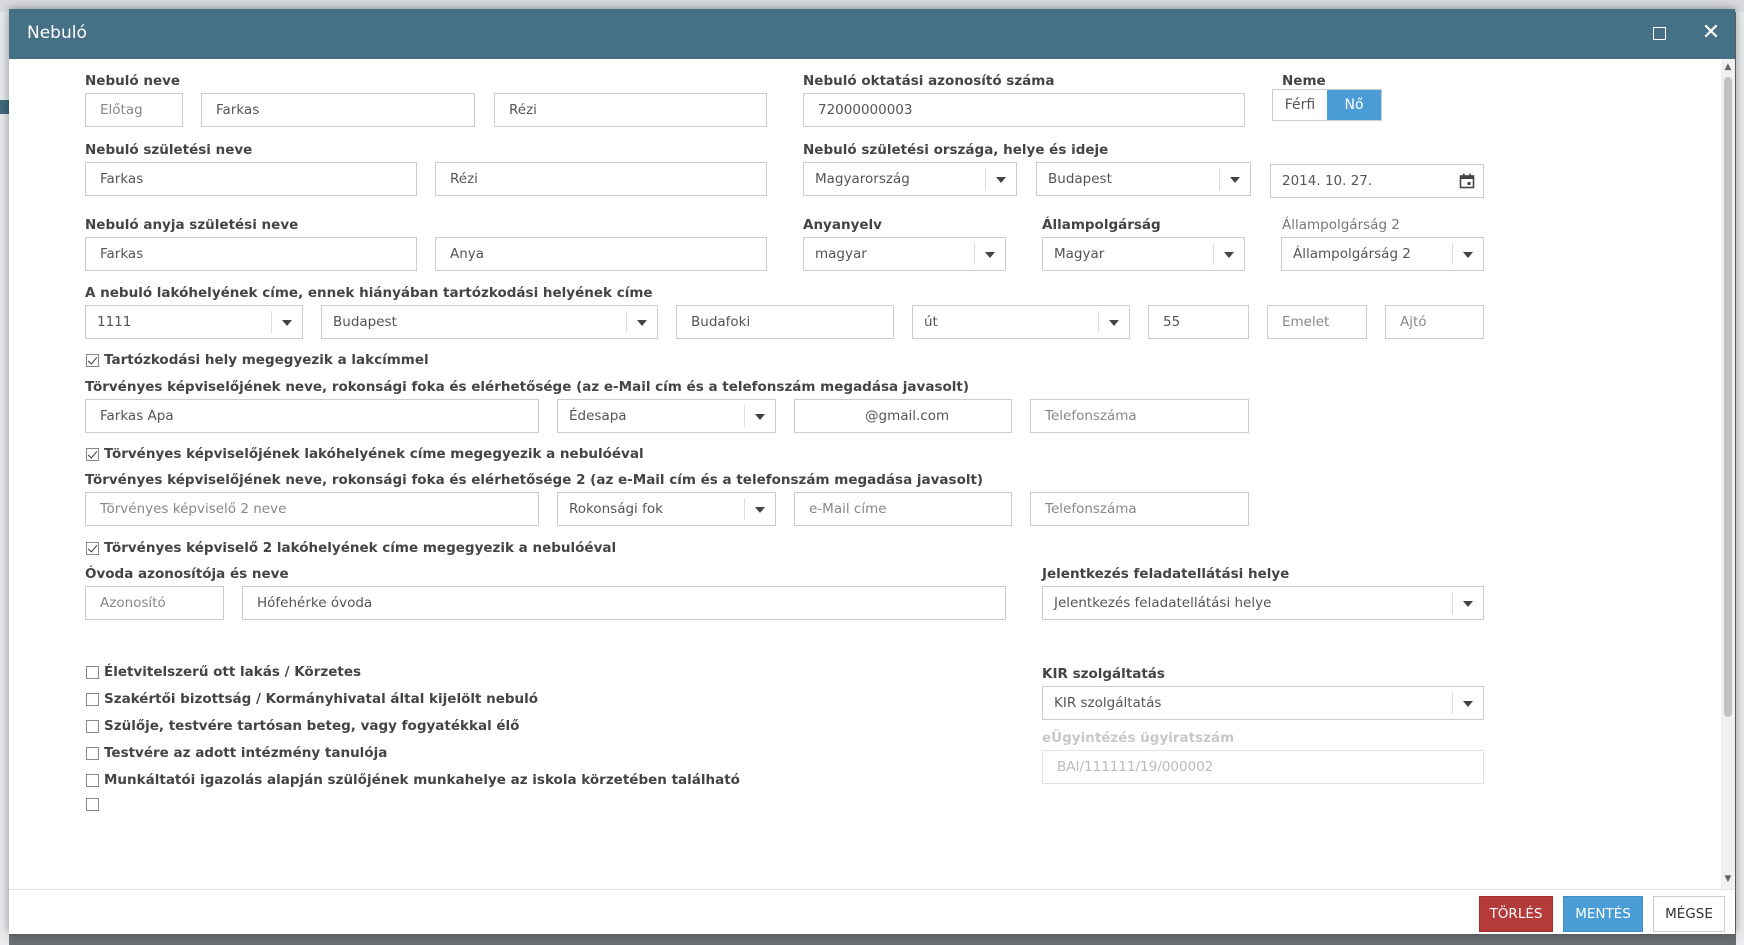 Image resolution: width=1744 pixels, height=945 pixels. What do you see at coordinates (1327, 181) in the screenshot?
I see `birth-date-value: 2014. 10. 27.` at bounding box center [1327, 181].